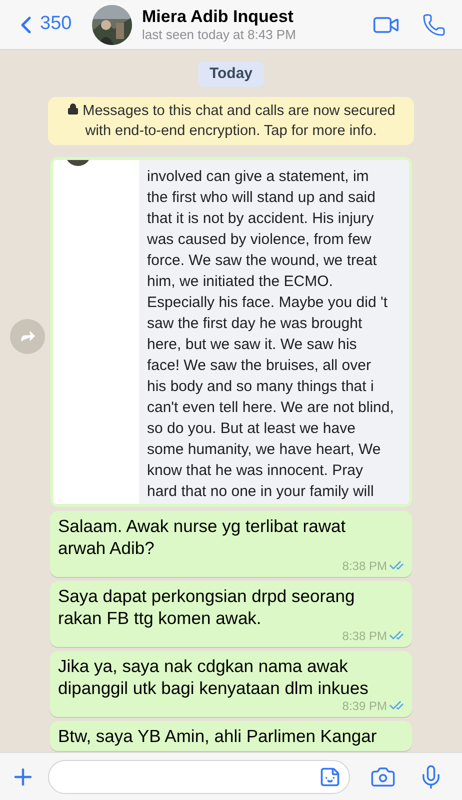 The height and width of the screenshot is (800, 462). I want to click on sticker-icon, so click(330, 777).